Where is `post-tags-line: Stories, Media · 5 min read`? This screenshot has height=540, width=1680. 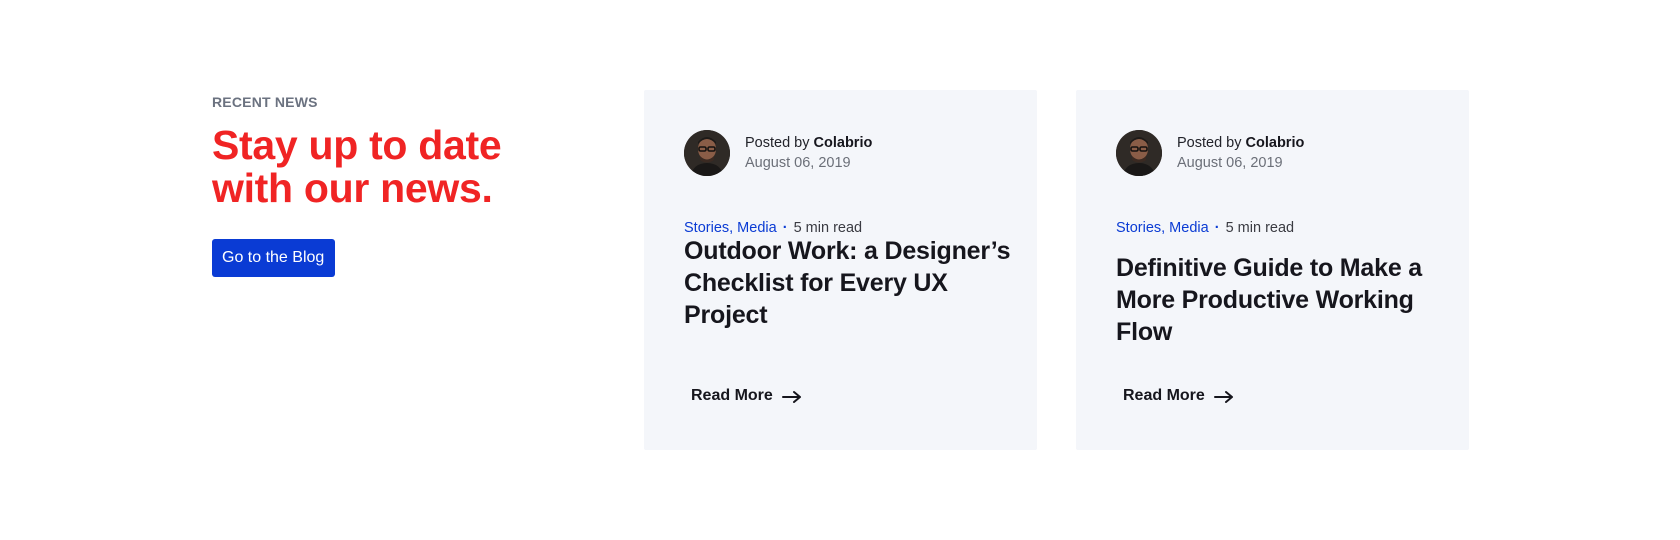 post-tags-line: Stories, Media · 5 min read is located at coordinates (1205, 228).